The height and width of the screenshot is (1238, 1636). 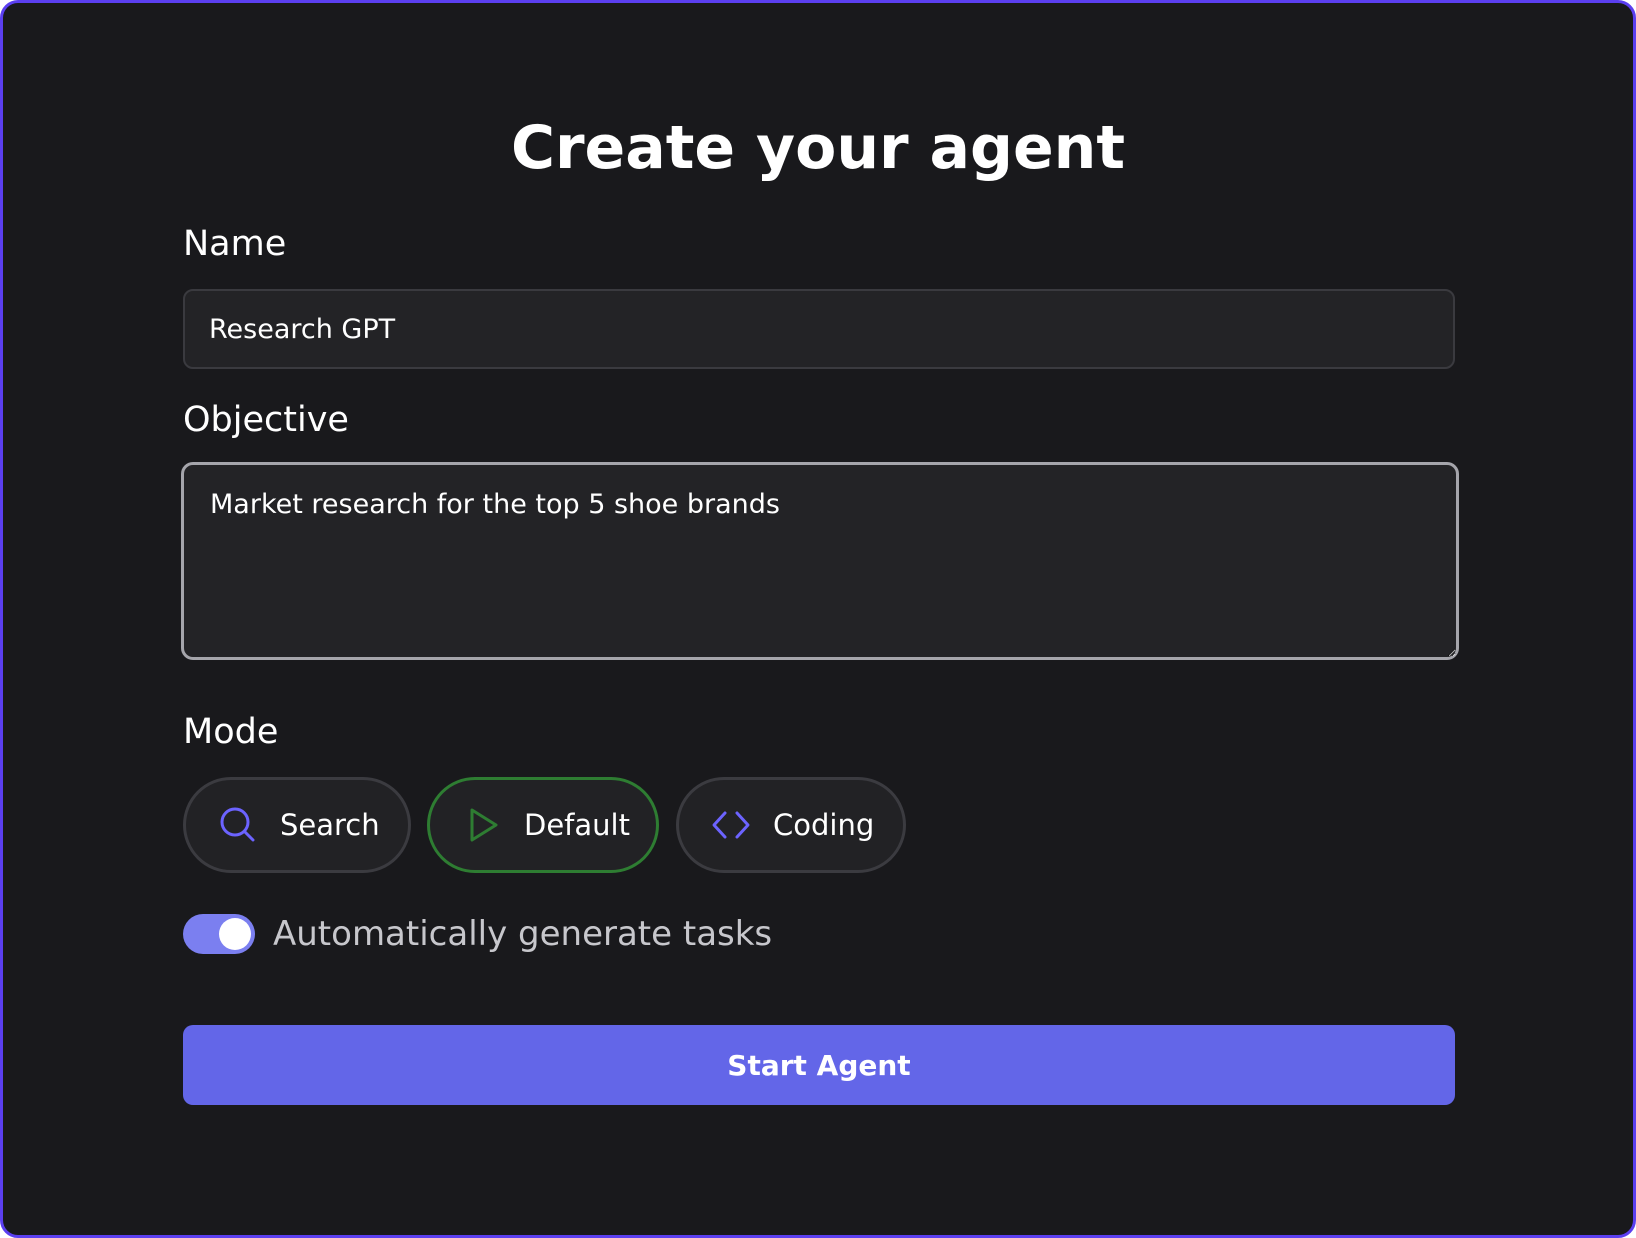 I want to click on mode-coding-button: Coding, so click(x=791, y=825).